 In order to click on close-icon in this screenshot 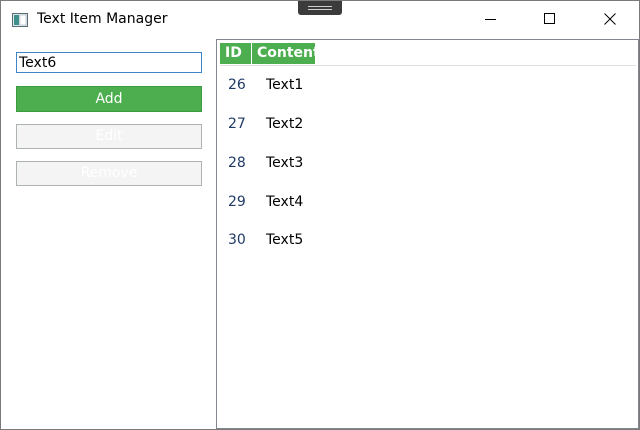, I will do `click(610, 19)`.